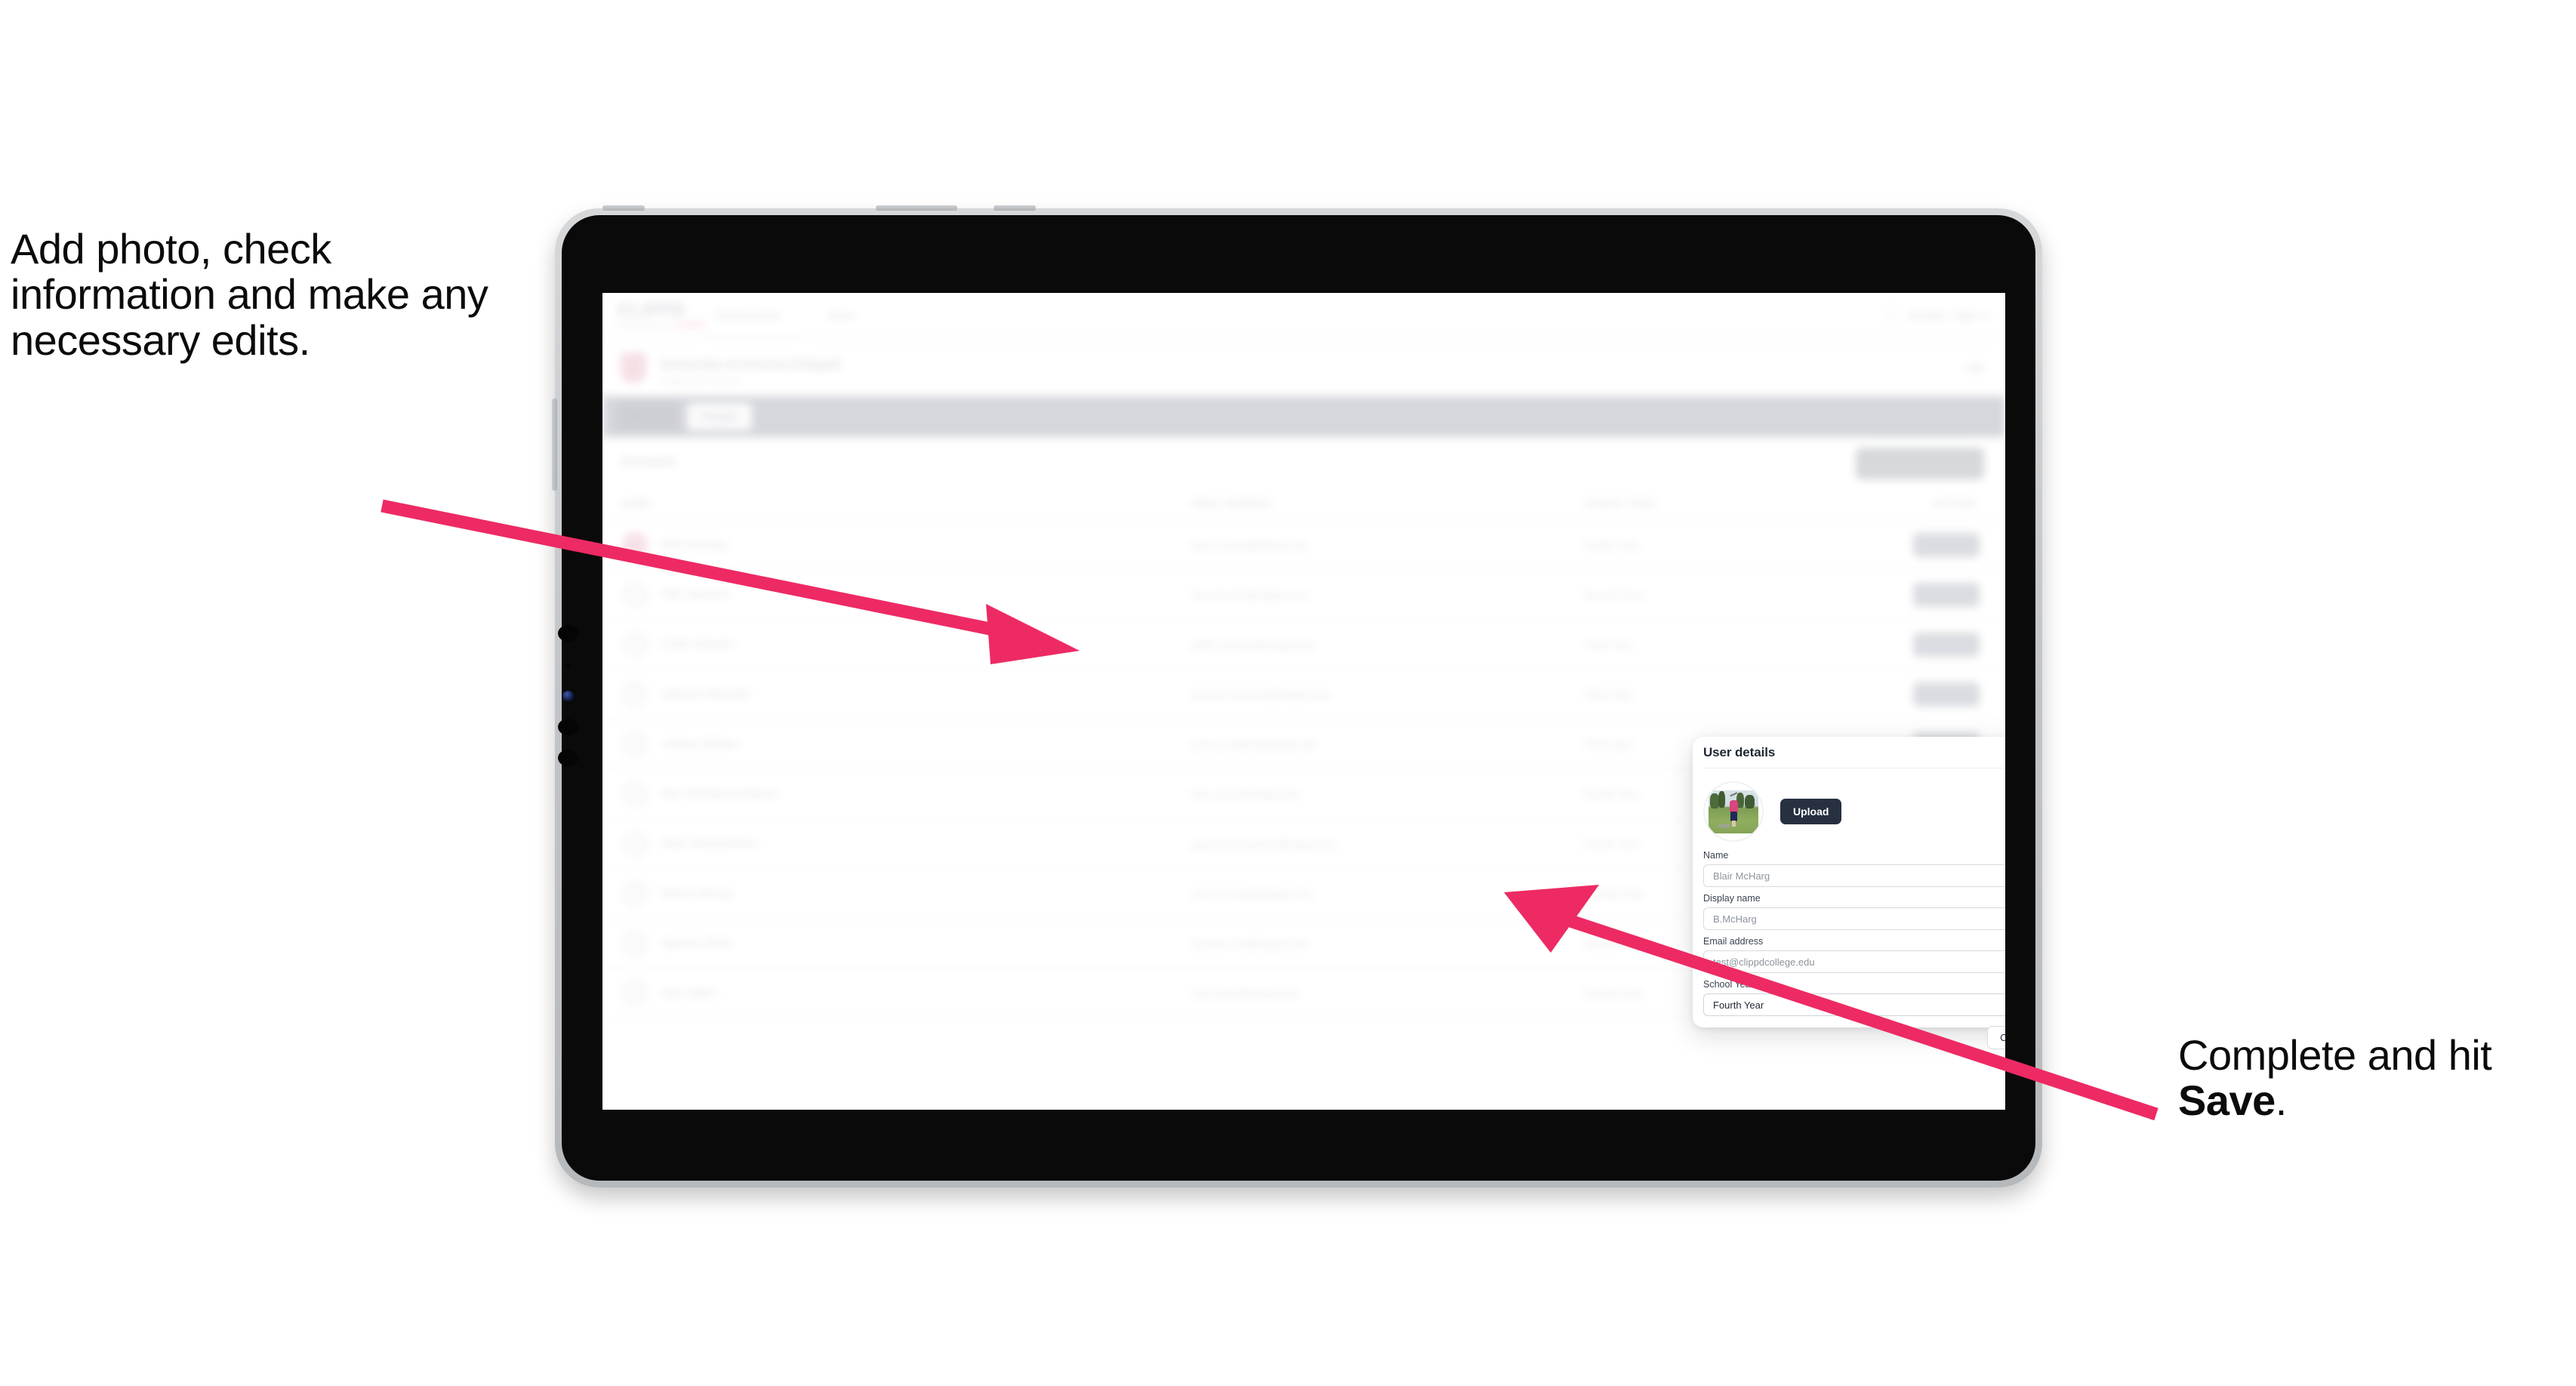 This screenshot has height=1386, width=2576. Describe the element at coordinates (1854, 918) in the screenshot. I see `display-name-field` at that location.